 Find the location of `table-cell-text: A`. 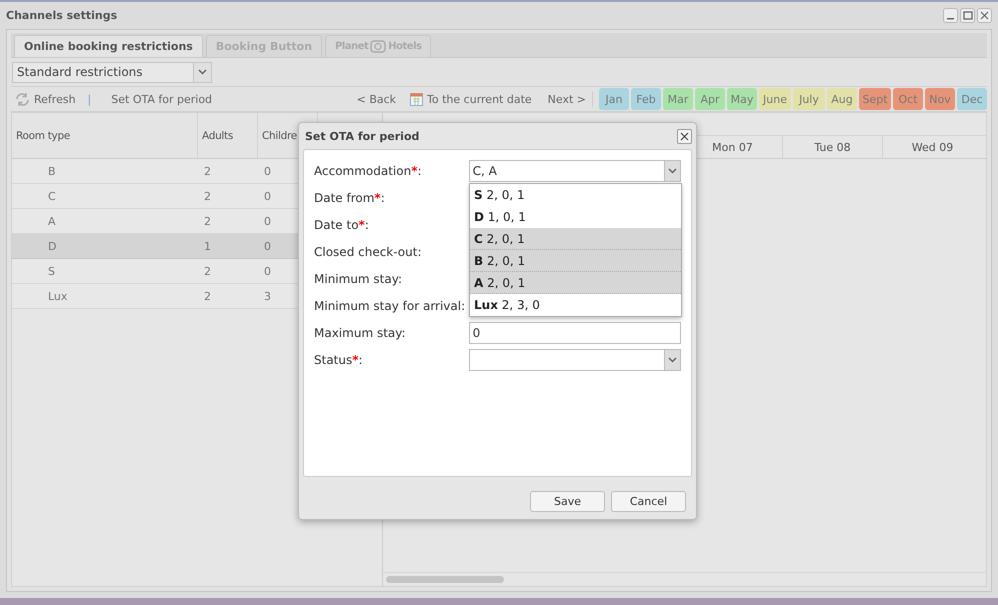

table-cell-text: A is located at coordinates (52, 222).